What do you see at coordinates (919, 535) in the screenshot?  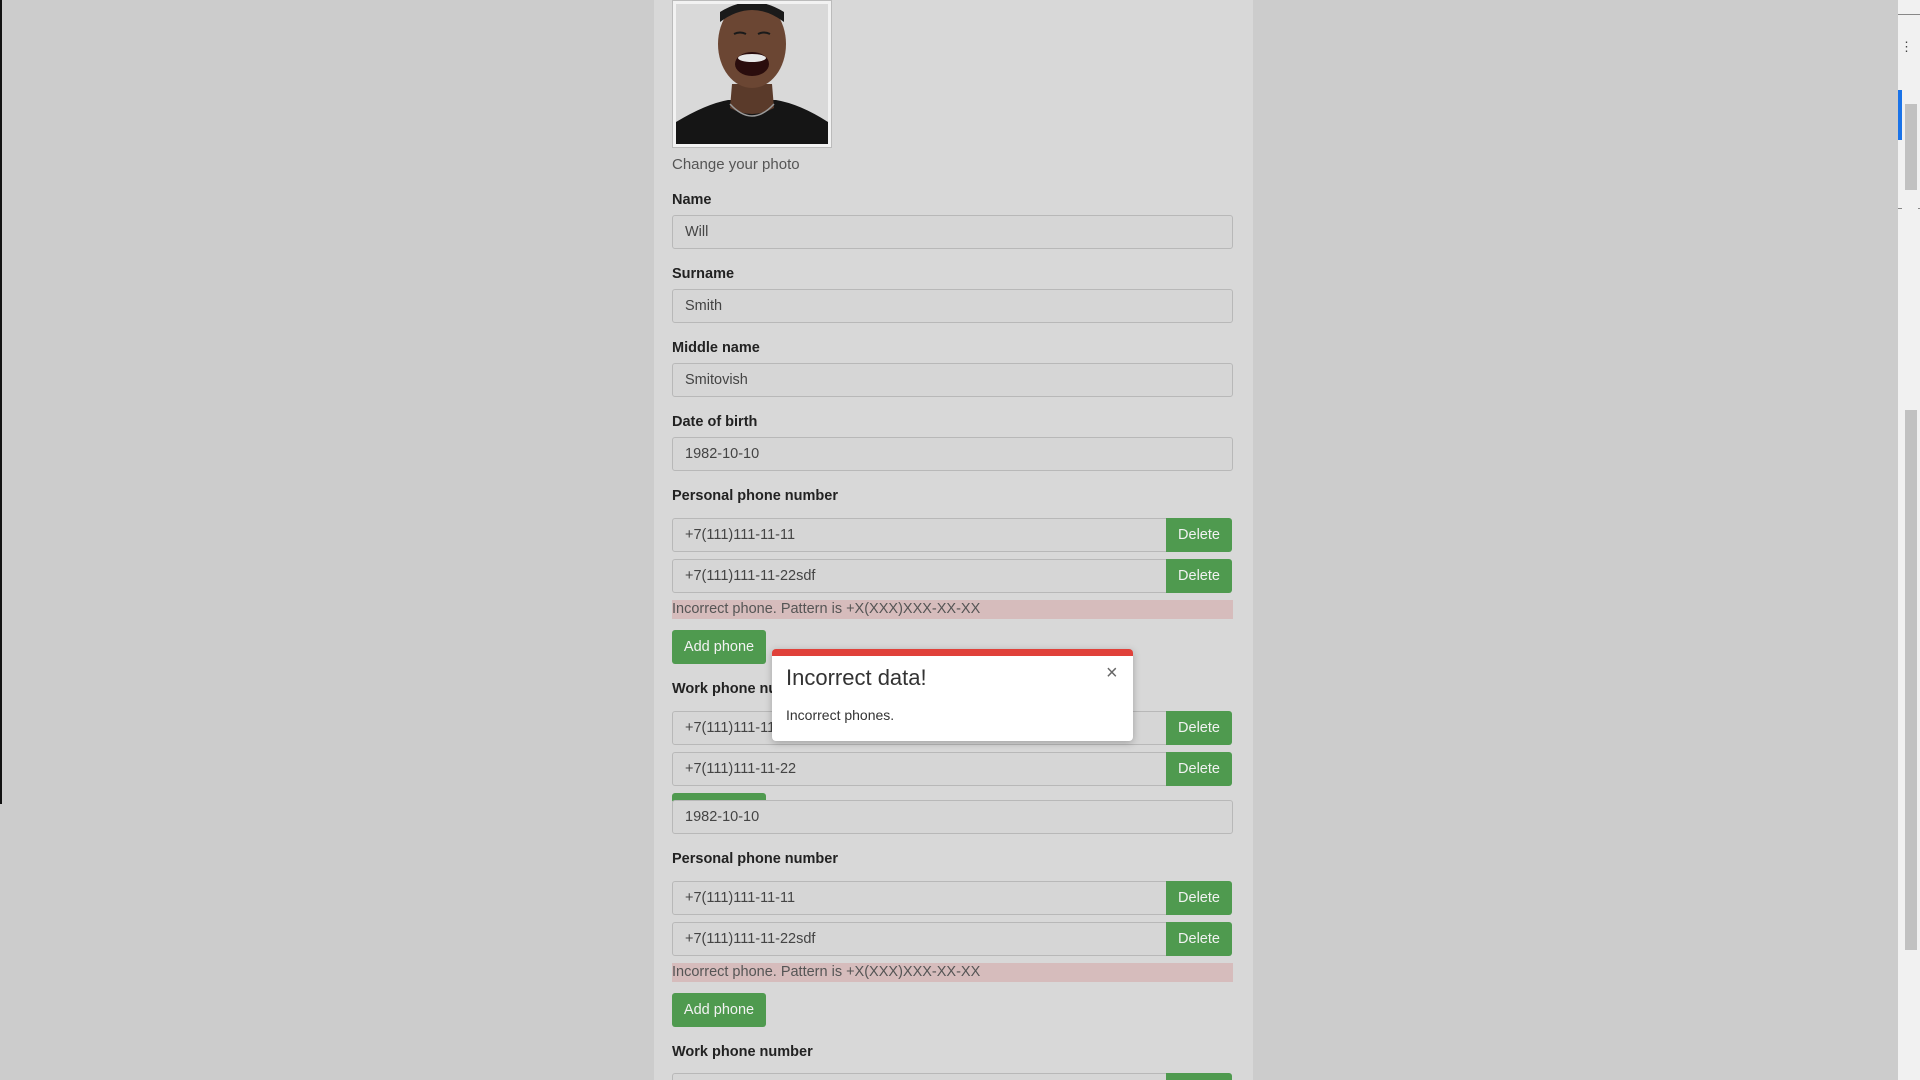 I see `personal-phone-input: +7(111)111-11-11` at bounding box center [919, 535].